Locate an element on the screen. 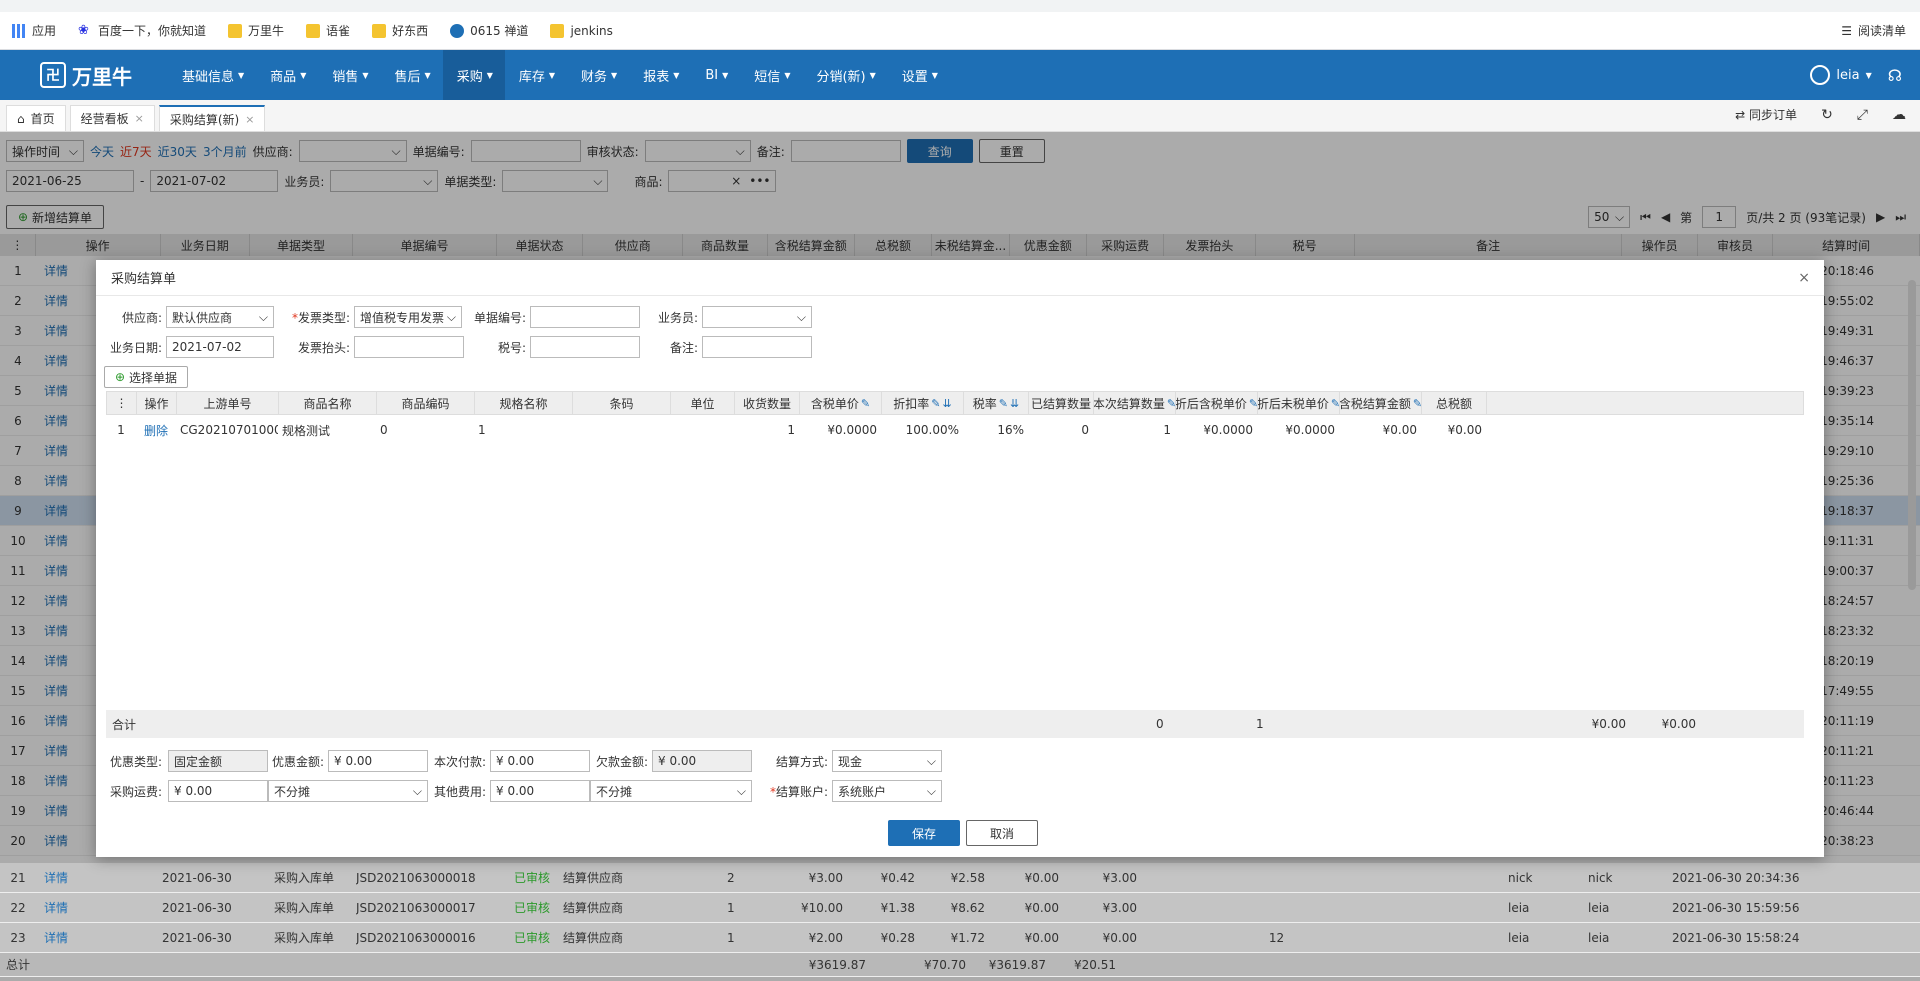 The height and width of the screenshot is (981, 1920). nav-inventory: 库存 ▼ is located at coordinates (536, 75).